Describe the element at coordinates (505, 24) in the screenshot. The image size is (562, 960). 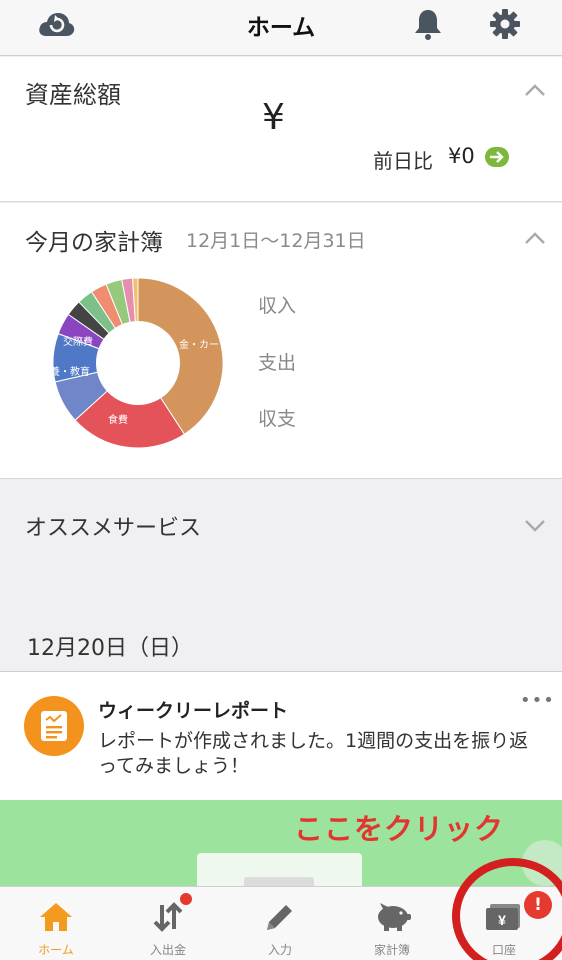
I see `gear-icon` at that location.